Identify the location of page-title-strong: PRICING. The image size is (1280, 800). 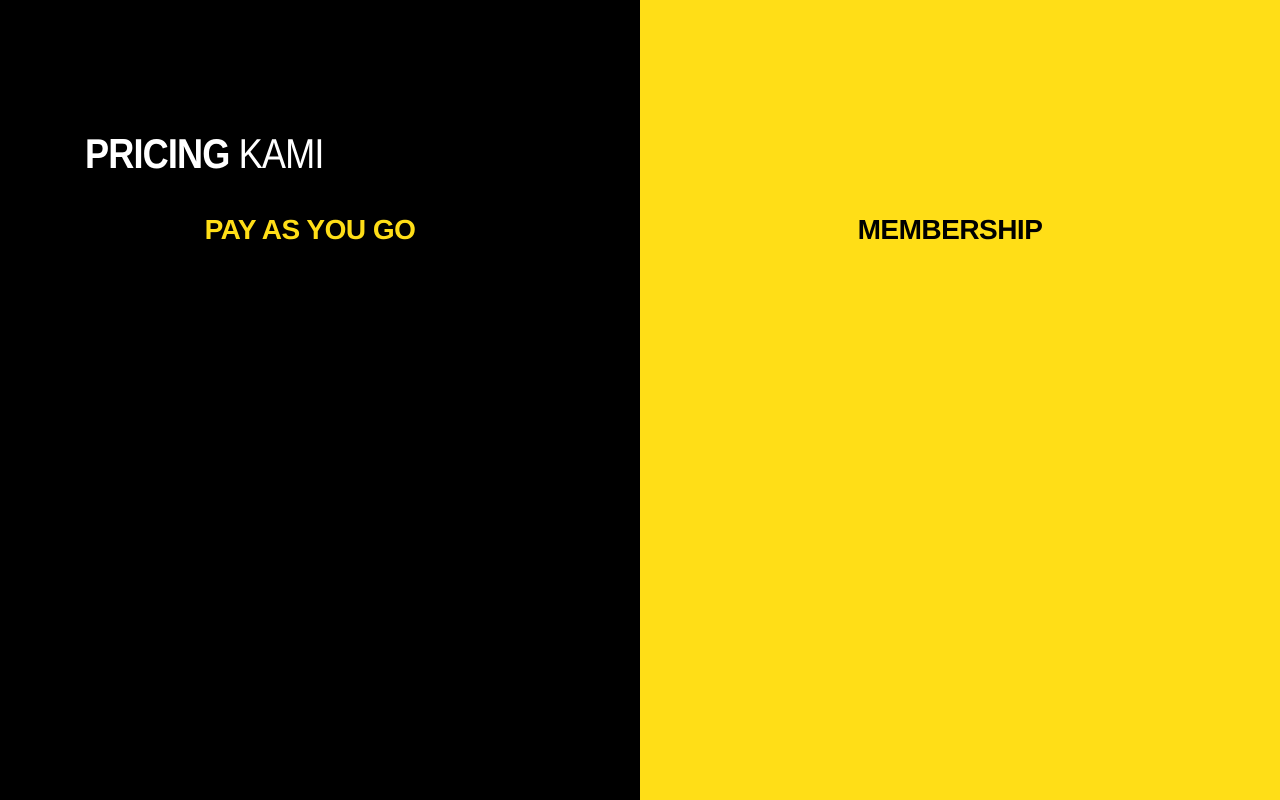
(157, 153).